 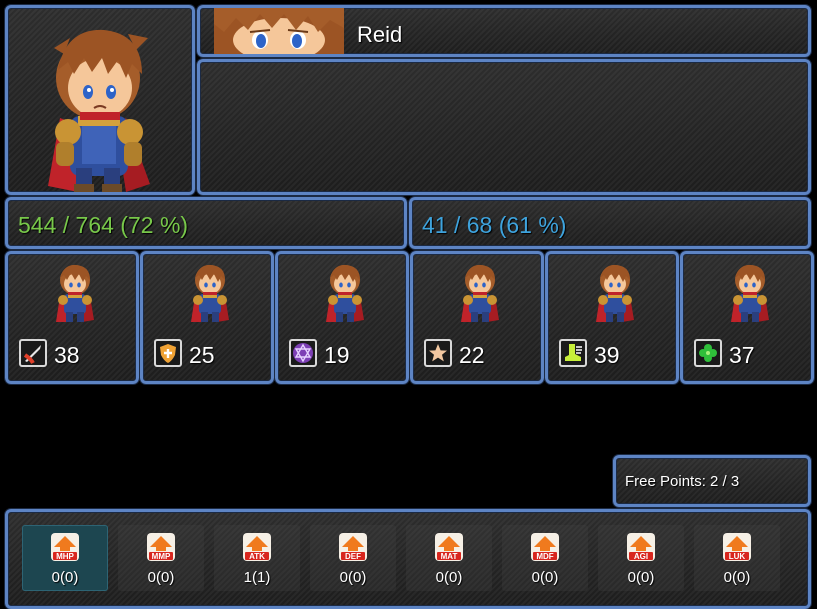 I want to click on stat-value: 38, so click(x=67, y=355).